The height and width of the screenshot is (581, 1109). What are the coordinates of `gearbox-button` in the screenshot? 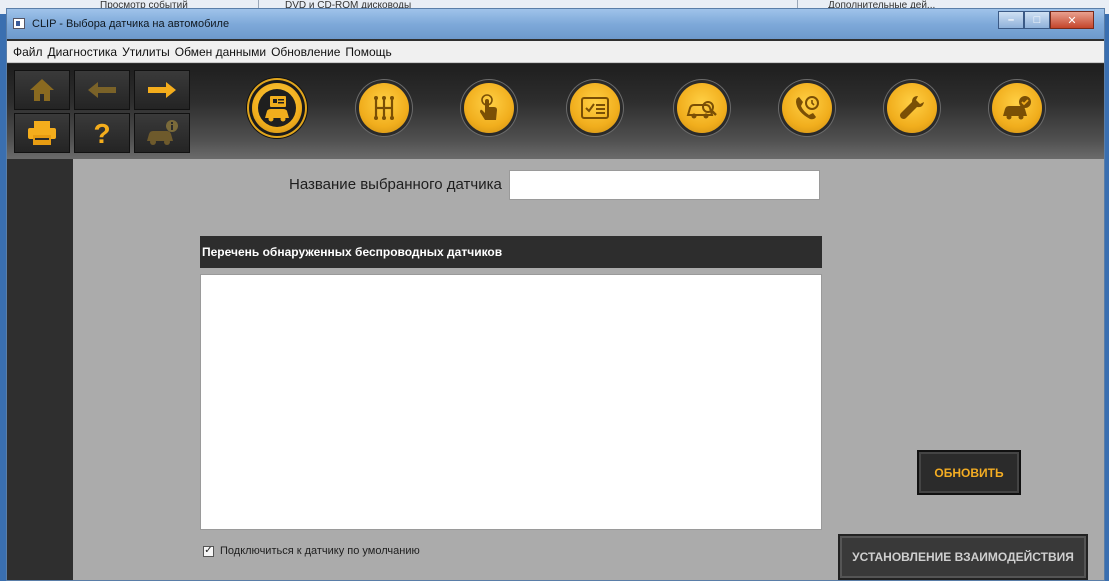 It's located at (384, 108).